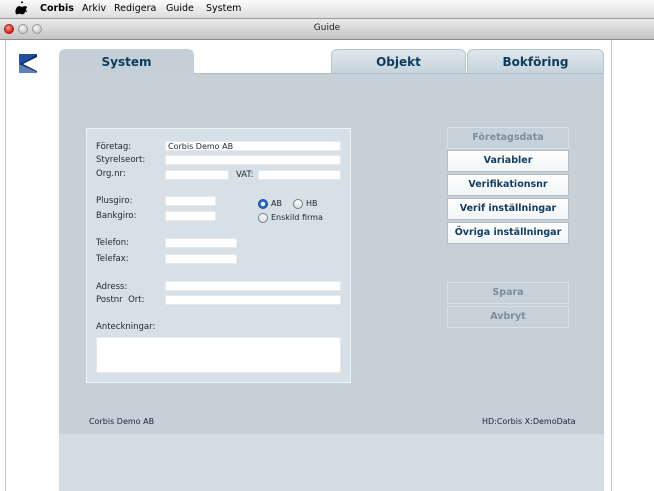 This screenshot has width=654, height=491. What do you see at coordinates (180, 8) in the screenshot?
I see `menu-guide: Guide` at bounding box center [180, 8].